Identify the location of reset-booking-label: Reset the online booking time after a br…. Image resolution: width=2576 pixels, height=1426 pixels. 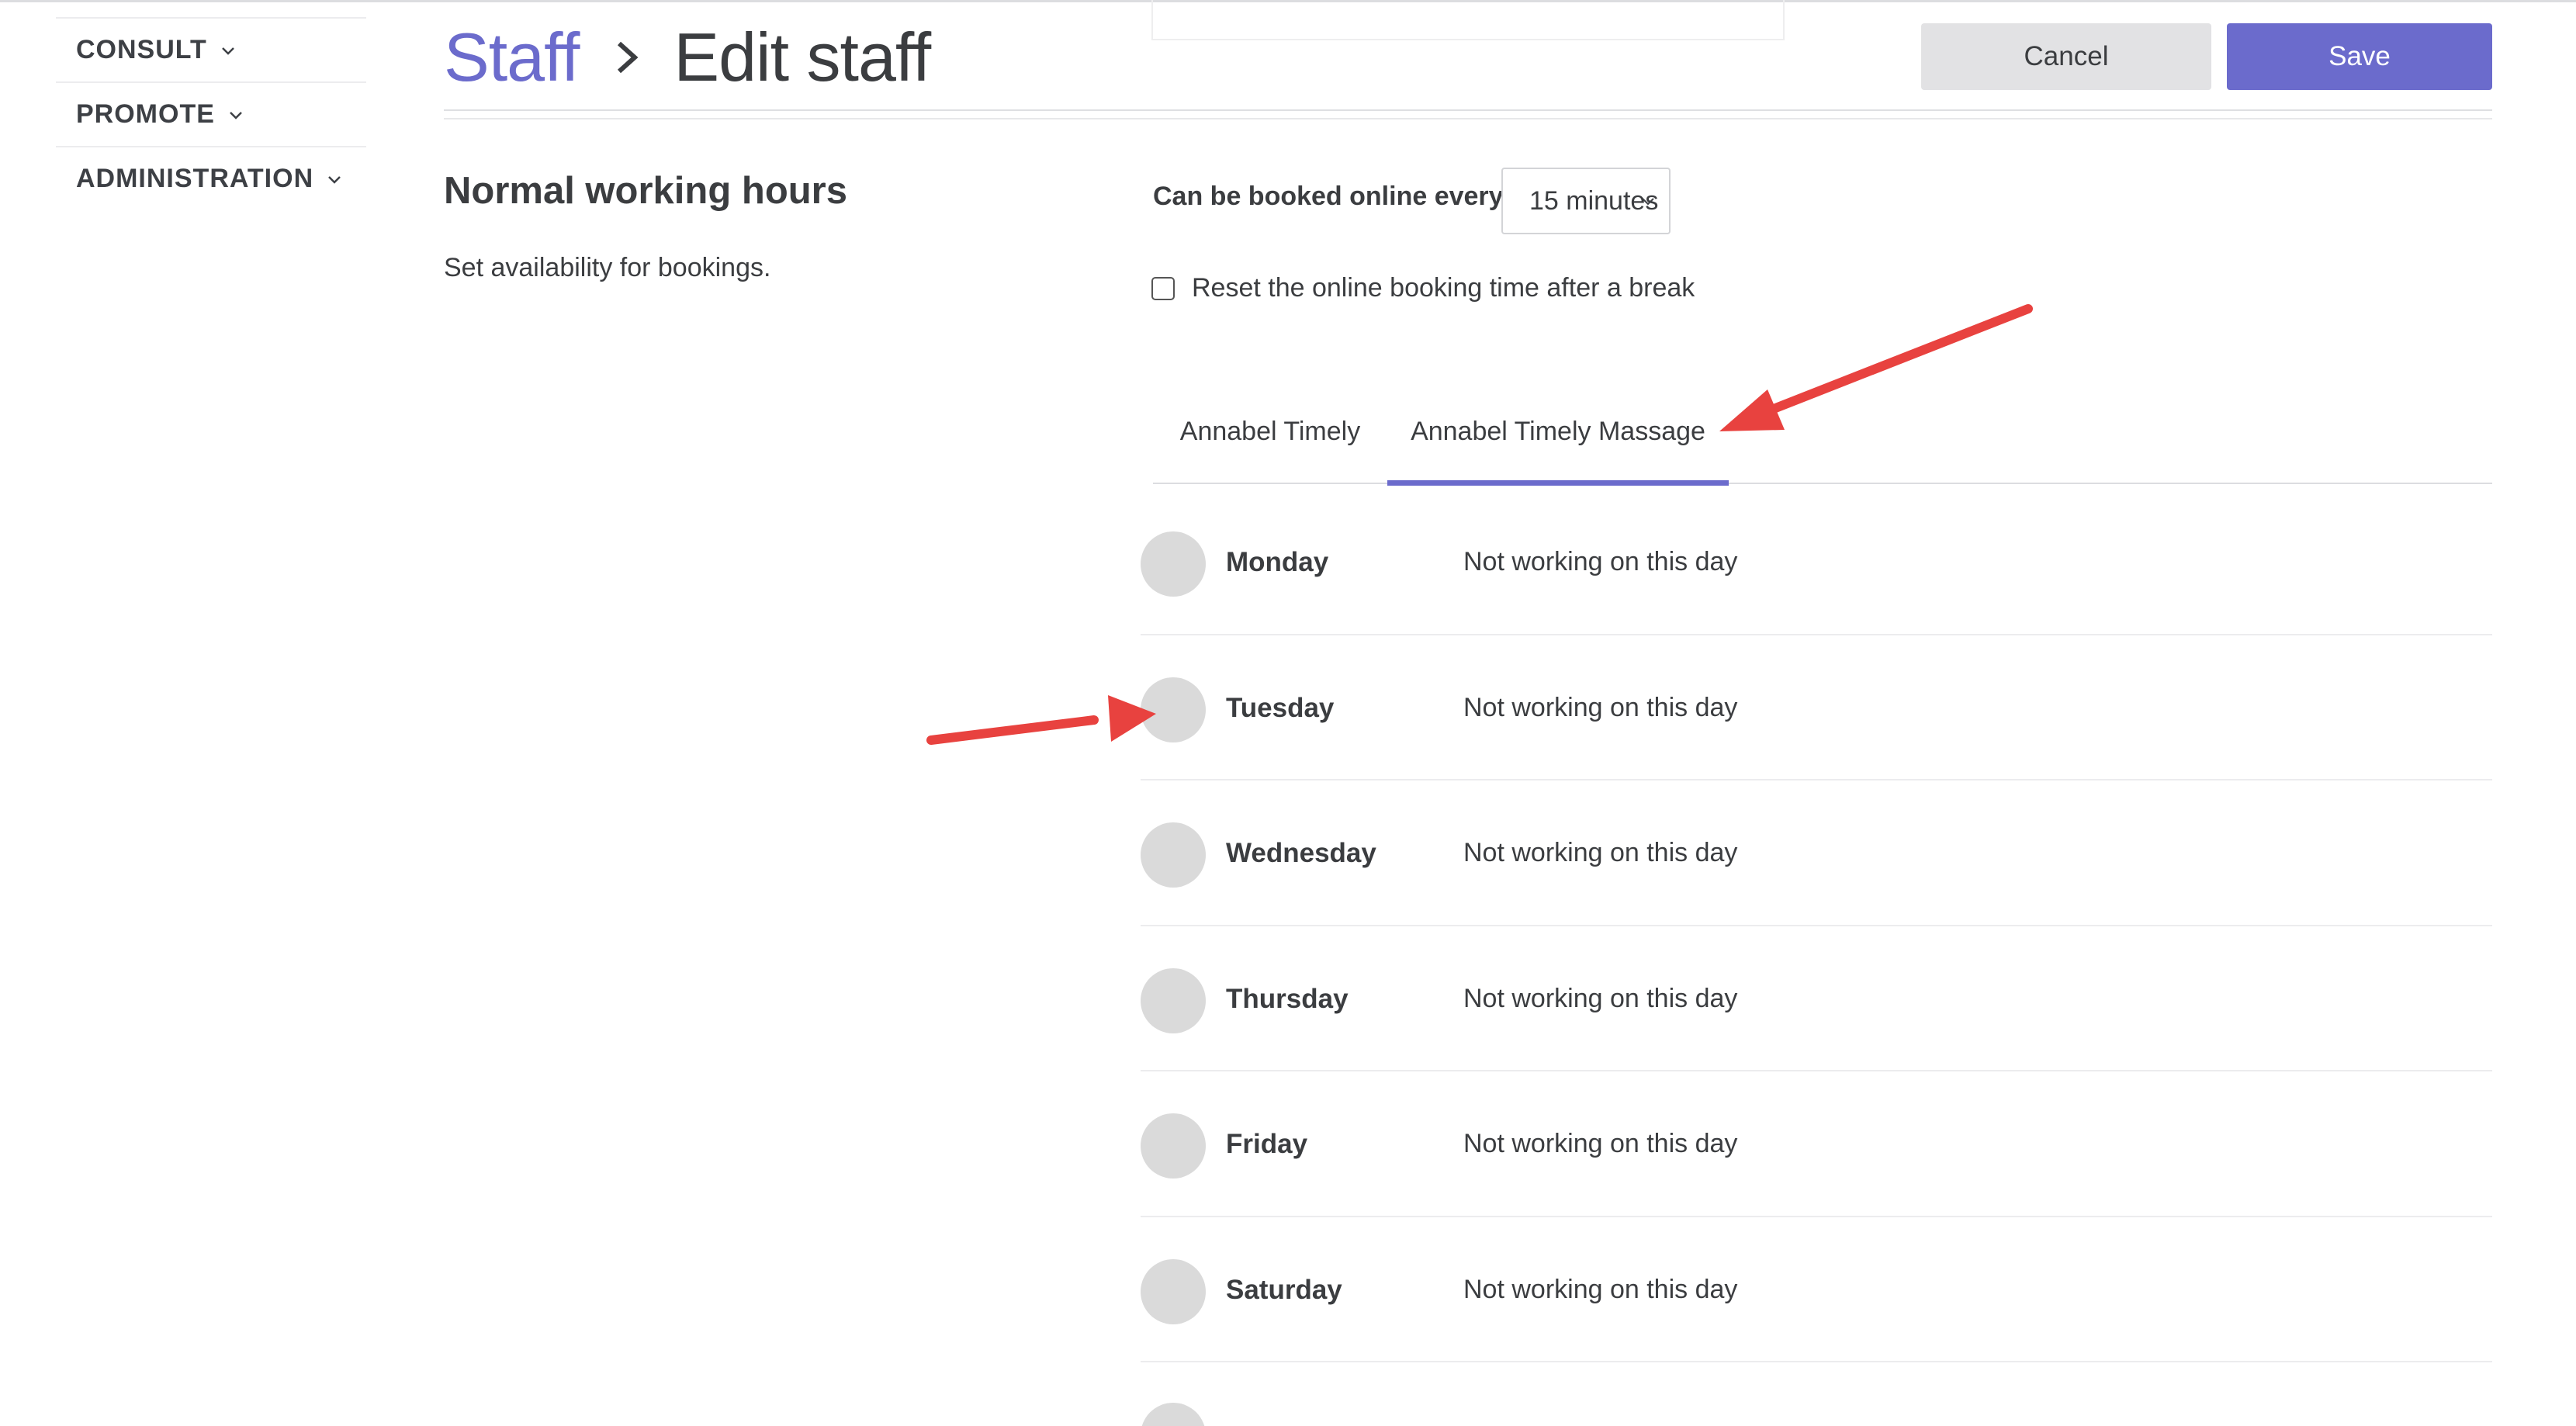
(1443, 288).